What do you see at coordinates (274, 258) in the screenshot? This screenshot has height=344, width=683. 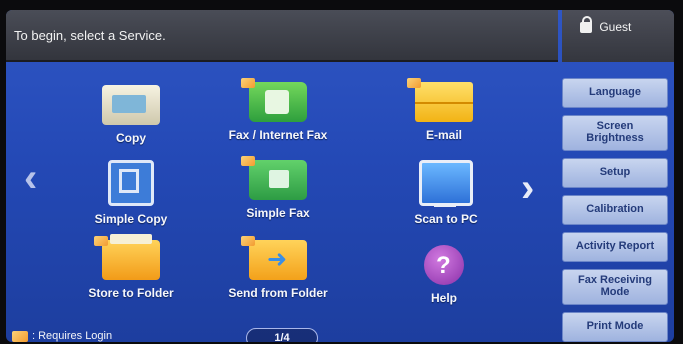 I see `send-folder-icon` at bounding box center [274, 258].